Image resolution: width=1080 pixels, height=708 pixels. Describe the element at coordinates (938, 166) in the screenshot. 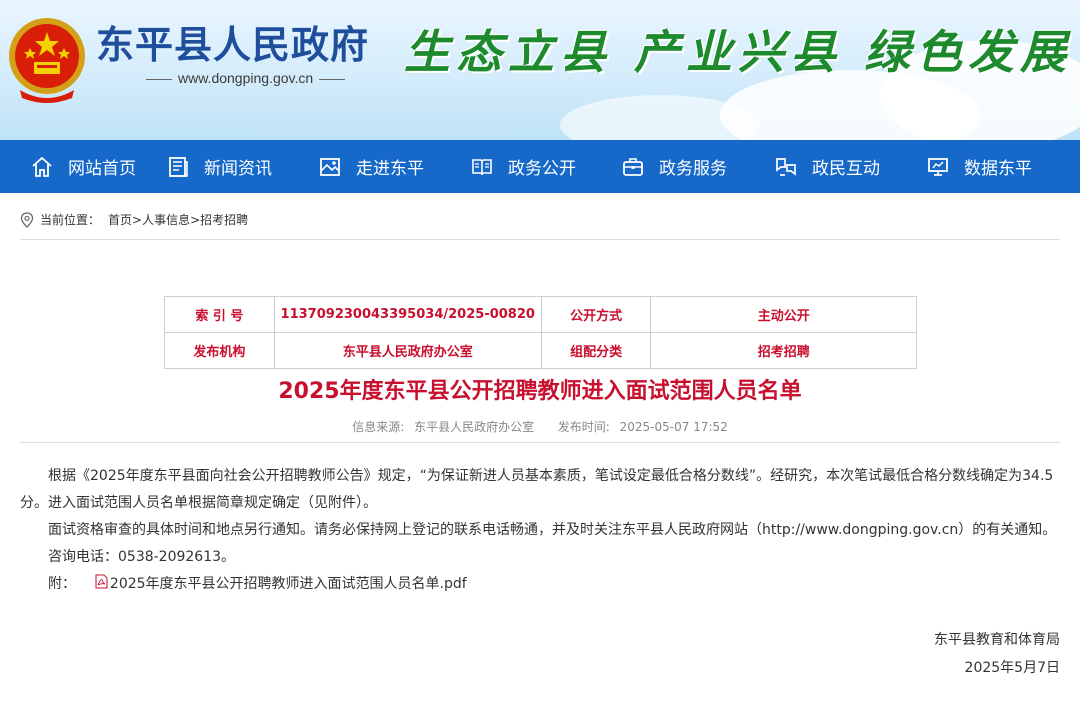

I see `monitor-icon` at that location.